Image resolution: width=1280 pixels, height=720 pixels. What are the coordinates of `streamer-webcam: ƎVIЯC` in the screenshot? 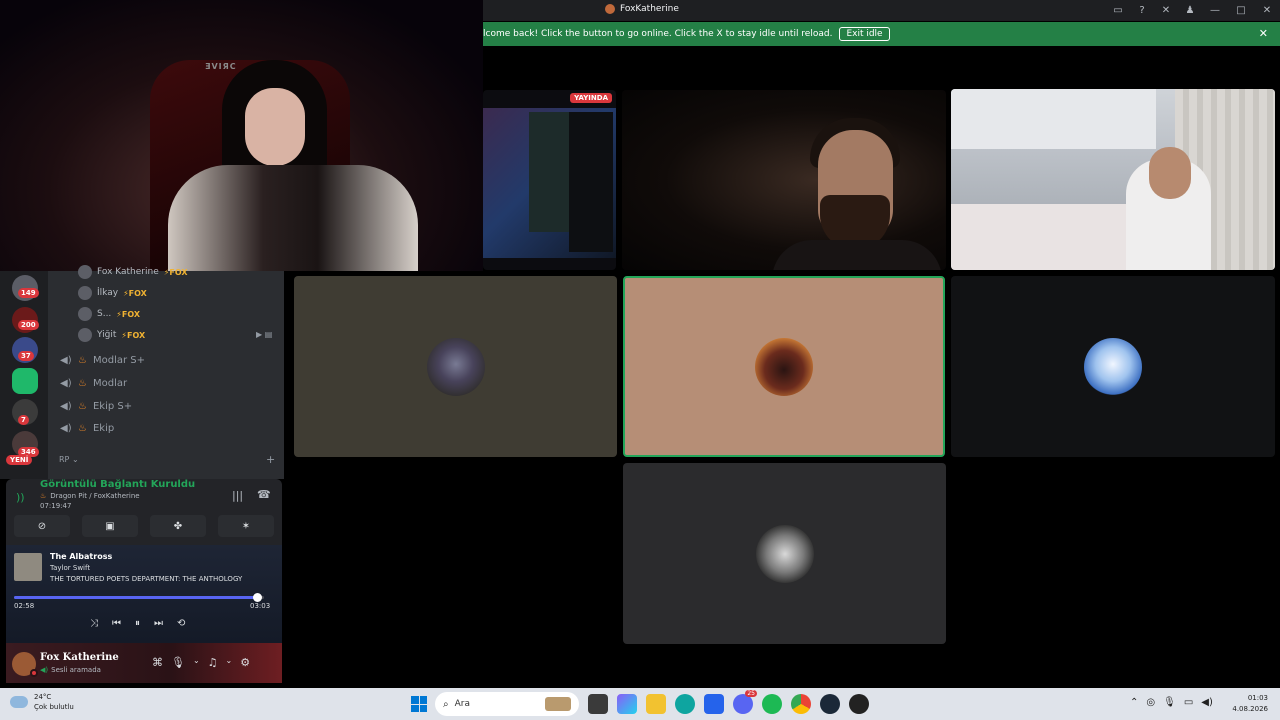 It's located at (241, 135).